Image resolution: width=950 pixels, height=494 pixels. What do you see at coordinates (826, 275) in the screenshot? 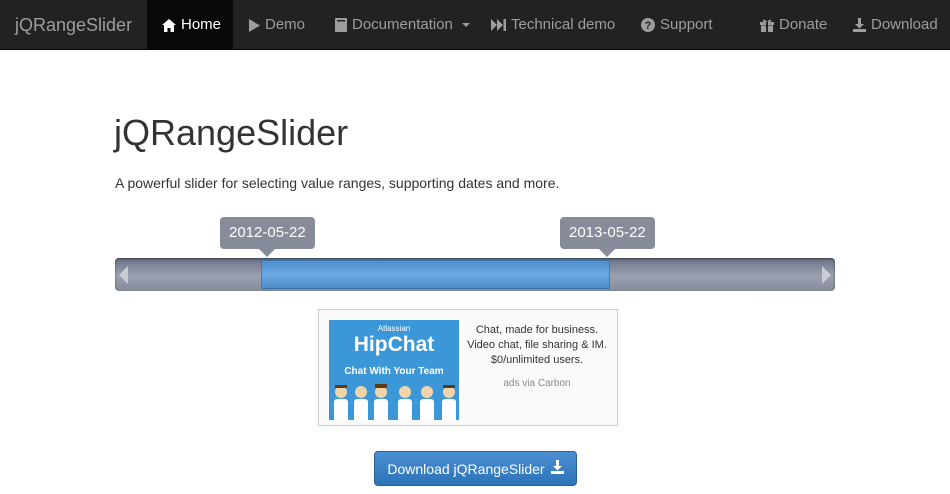
I see `slider-right-arrow-icon` at bounding box center [826, 275].